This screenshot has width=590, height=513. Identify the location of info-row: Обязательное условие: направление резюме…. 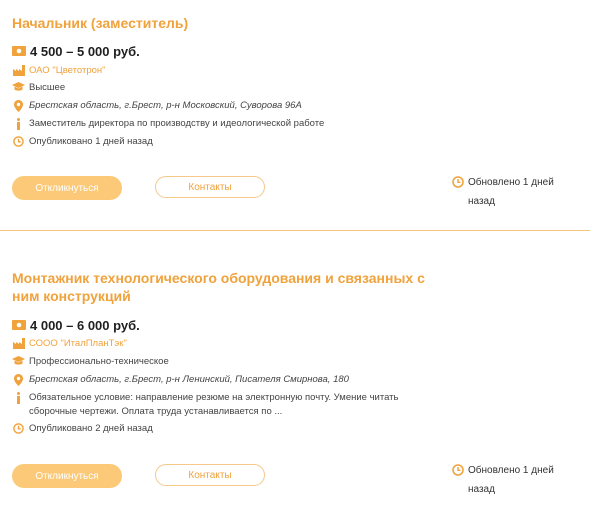
(212, 405).